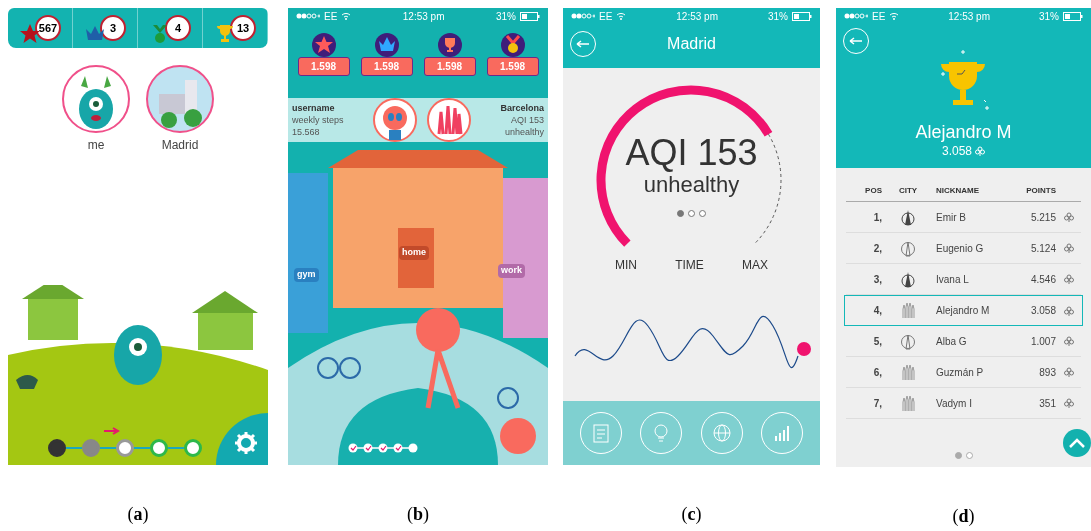 This screenshot has width=1091, height=531. What do you see at coordinates (246, 443) in the screenshot?
I see `settings-icon` at bounding box center [246, 443].